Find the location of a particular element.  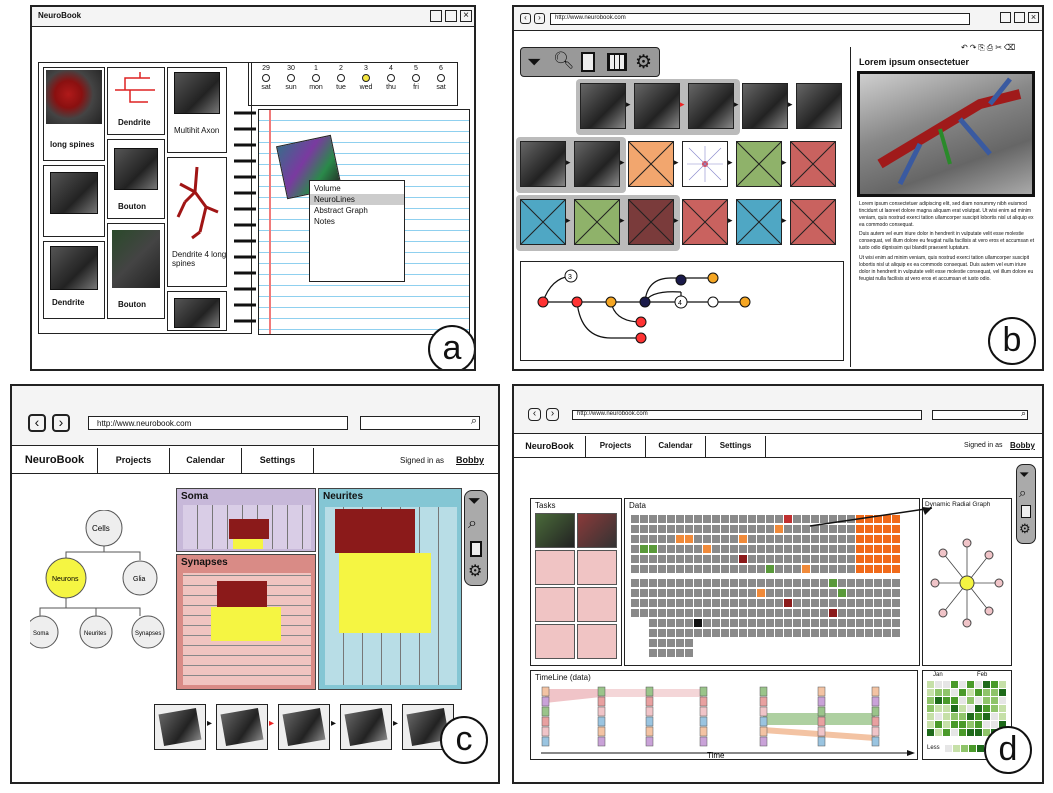

gear-icon: ⚙ is located at coordinates (643, 62).